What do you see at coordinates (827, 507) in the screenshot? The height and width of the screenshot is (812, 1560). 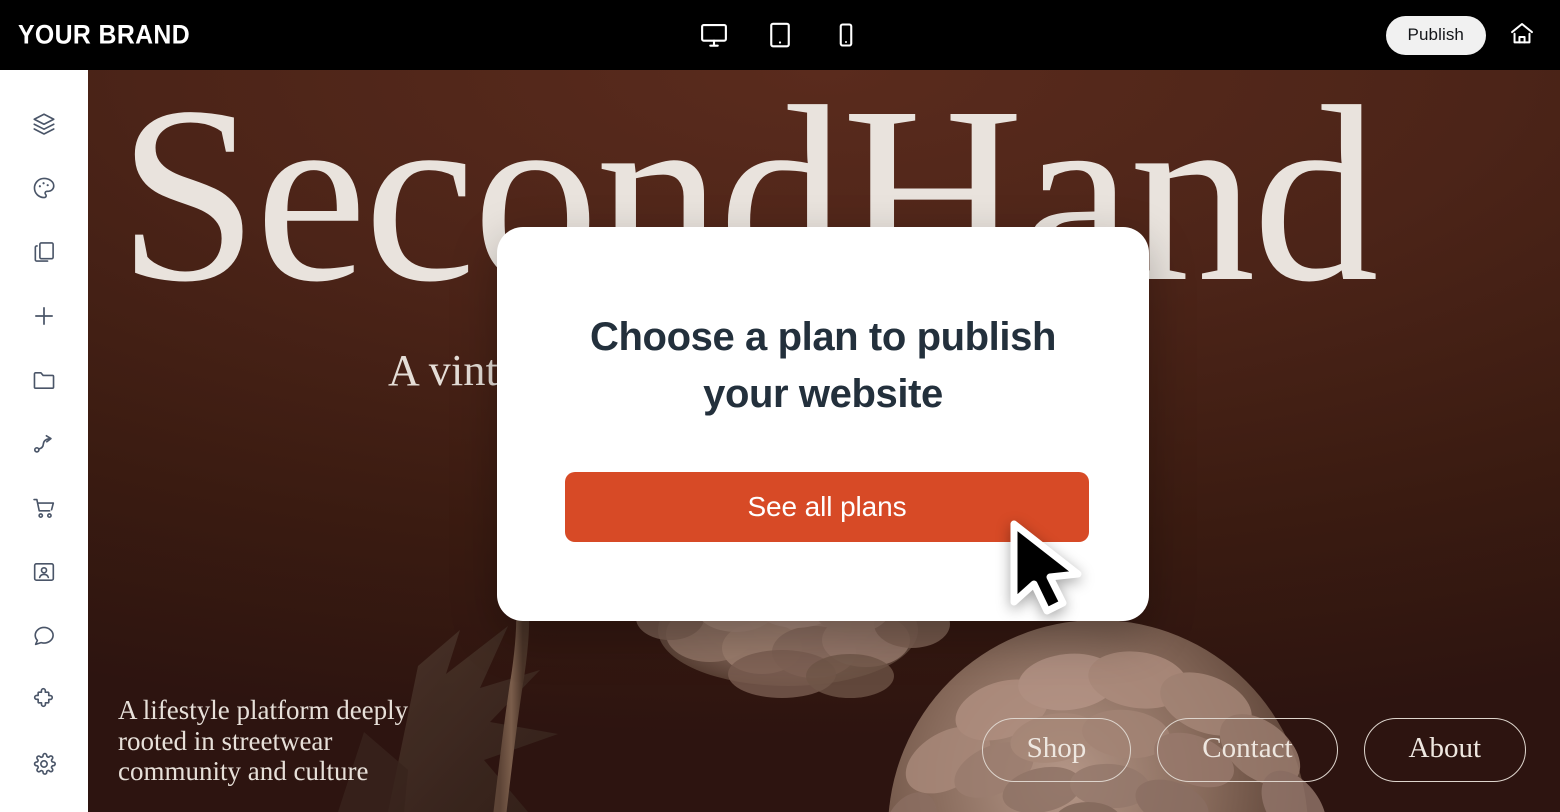 I see `see-all-plans-button: See all plans` at bounding box center [827, 507].